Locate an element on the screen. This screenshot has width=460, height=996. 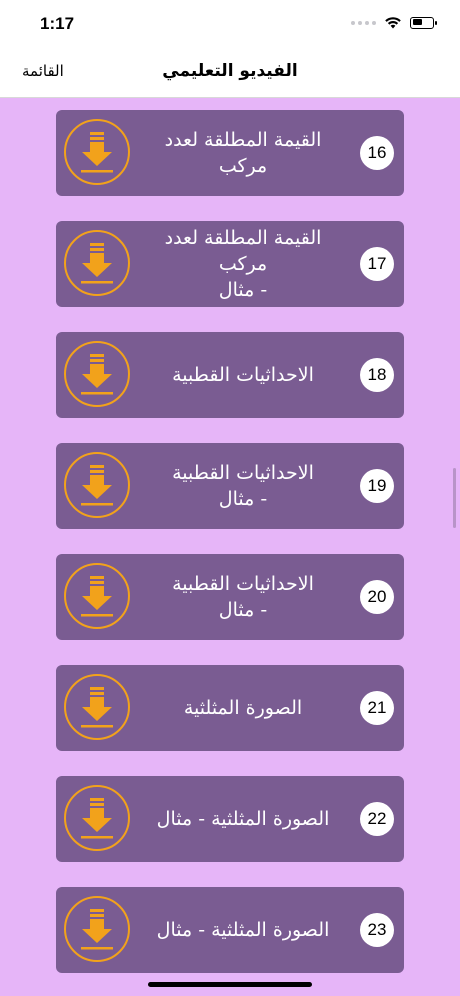
page-title: الفيديو التعليمي is located at coordinates (230, 71).